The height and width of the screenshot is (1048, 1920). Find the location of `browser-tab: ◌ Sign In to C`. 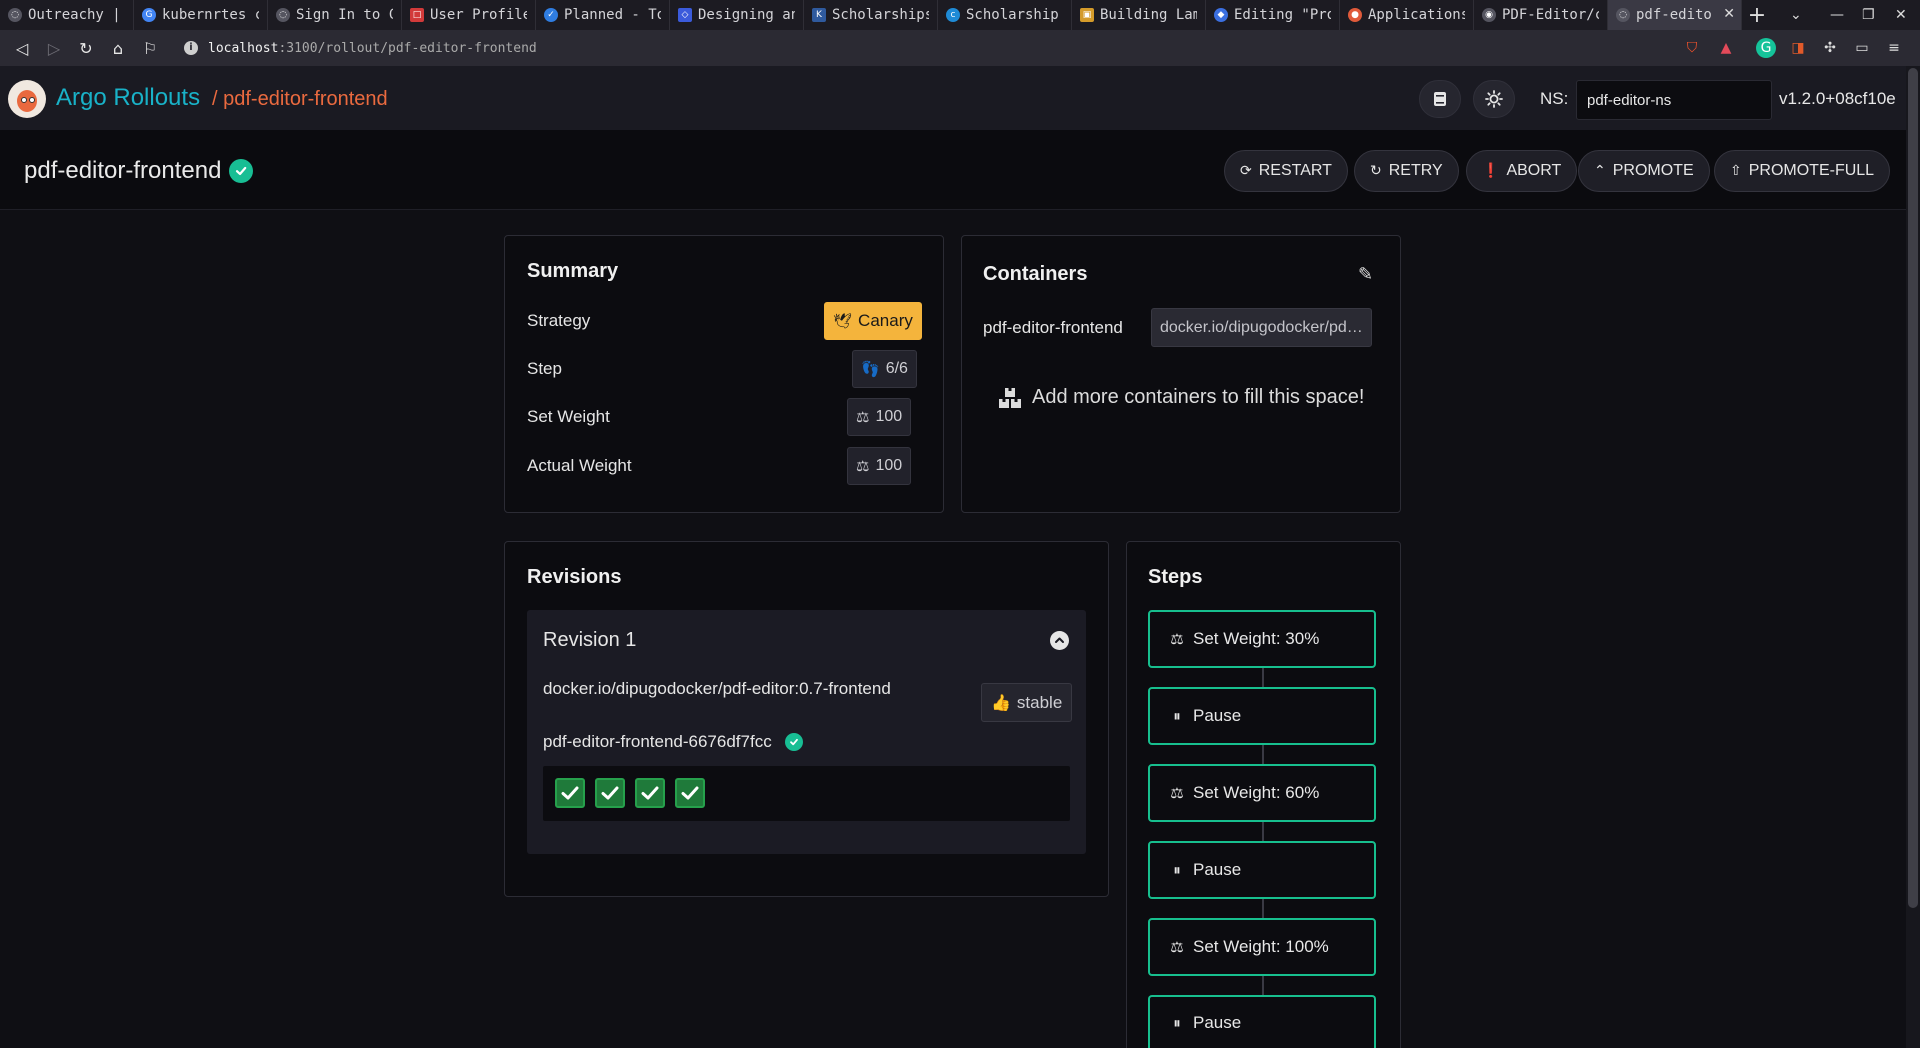

browser-tab: ◌ Sign In to C is located at coordinates (335, 15).